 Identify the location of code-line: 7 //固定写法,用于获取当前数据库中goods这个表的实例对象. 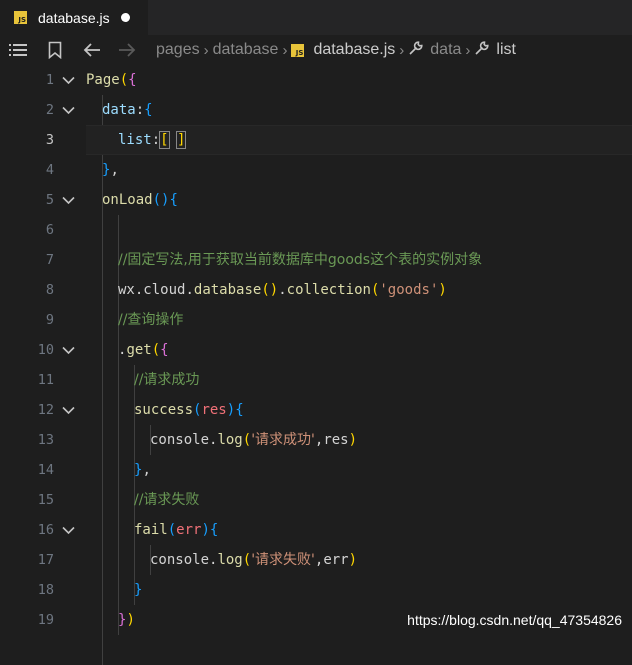
(316, 260).